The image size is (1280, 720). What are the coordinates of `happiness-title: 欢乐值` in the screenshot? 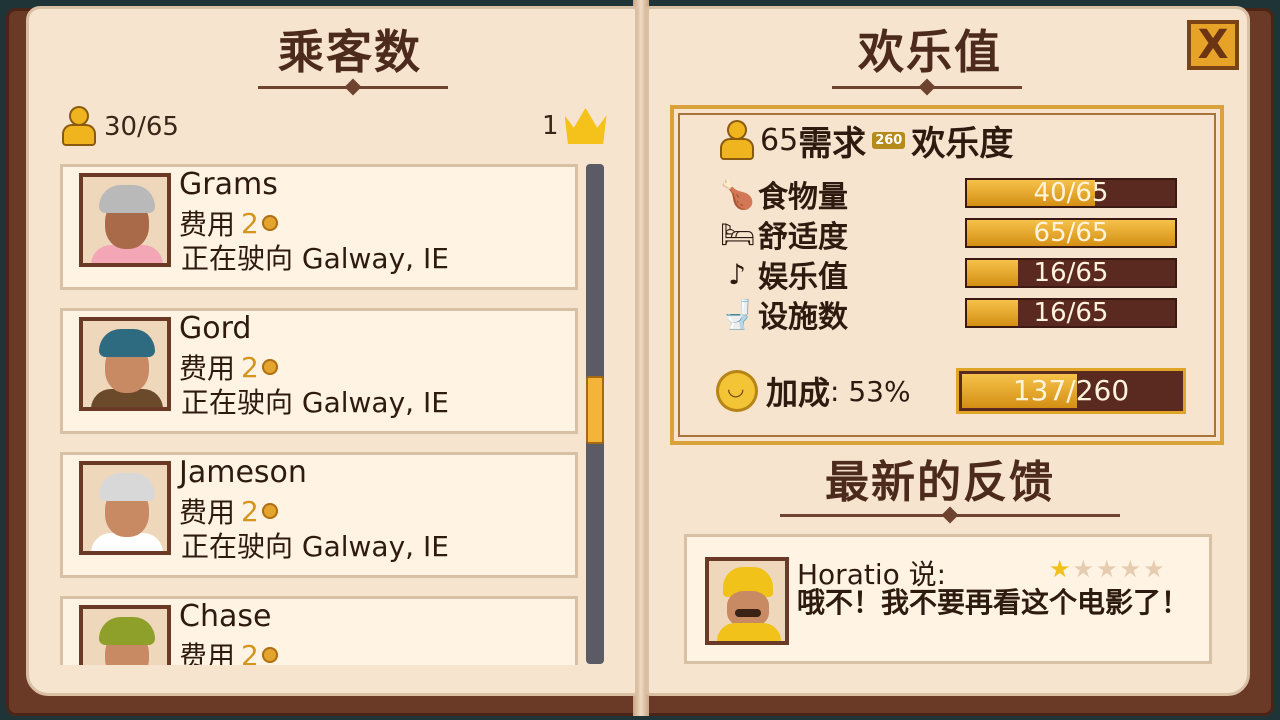 It's located at (930, 52).